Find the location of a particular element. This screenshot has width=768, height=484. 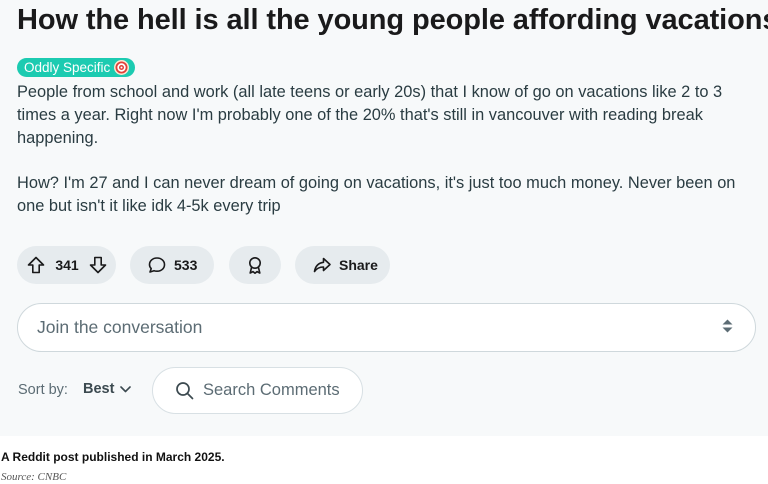

vote-control: 341 is located at coordinates (66, 265).